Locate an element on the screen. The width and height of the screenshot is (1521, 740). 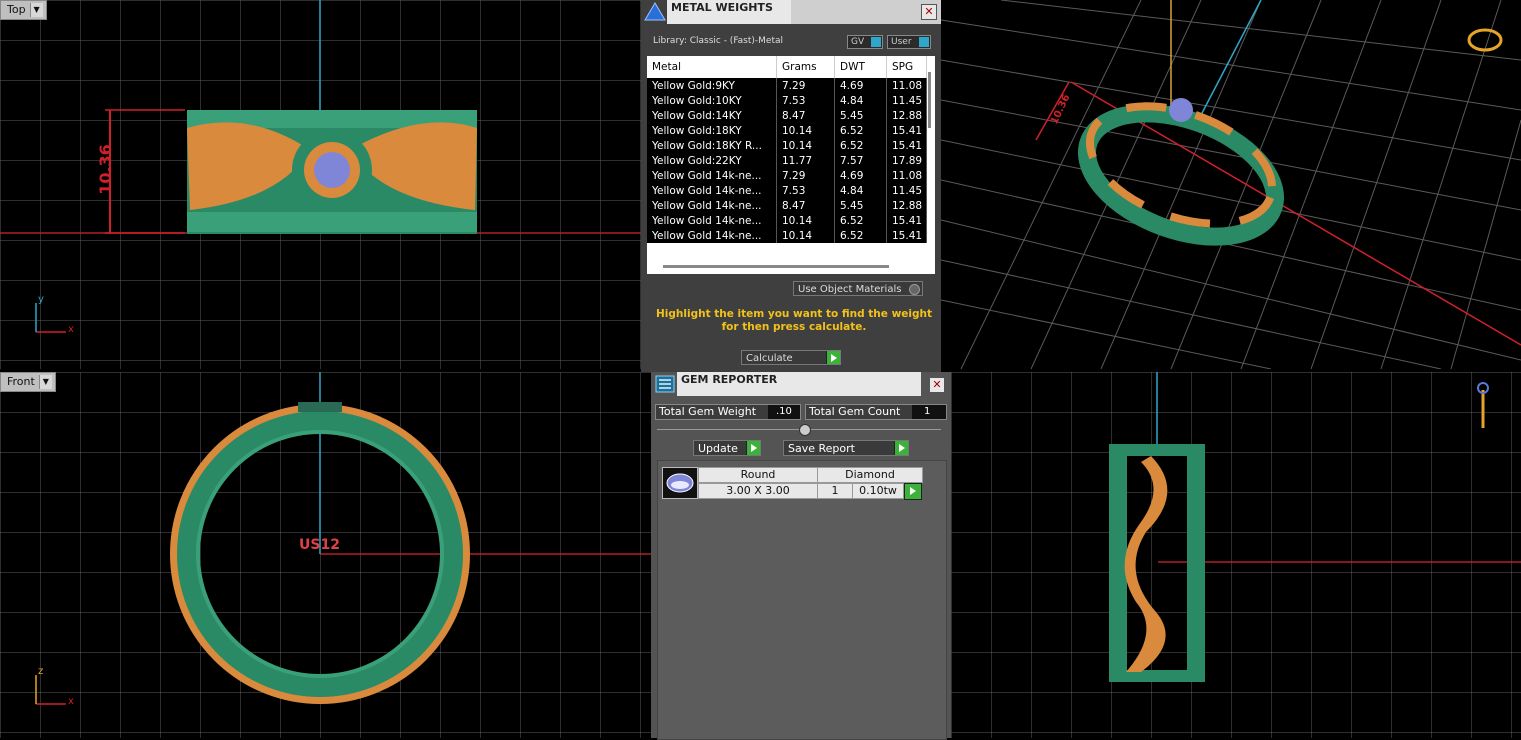
table-row: Yellow Gold:10KY 7.53 4.84 11.45 is located at coordinates (787, 100).